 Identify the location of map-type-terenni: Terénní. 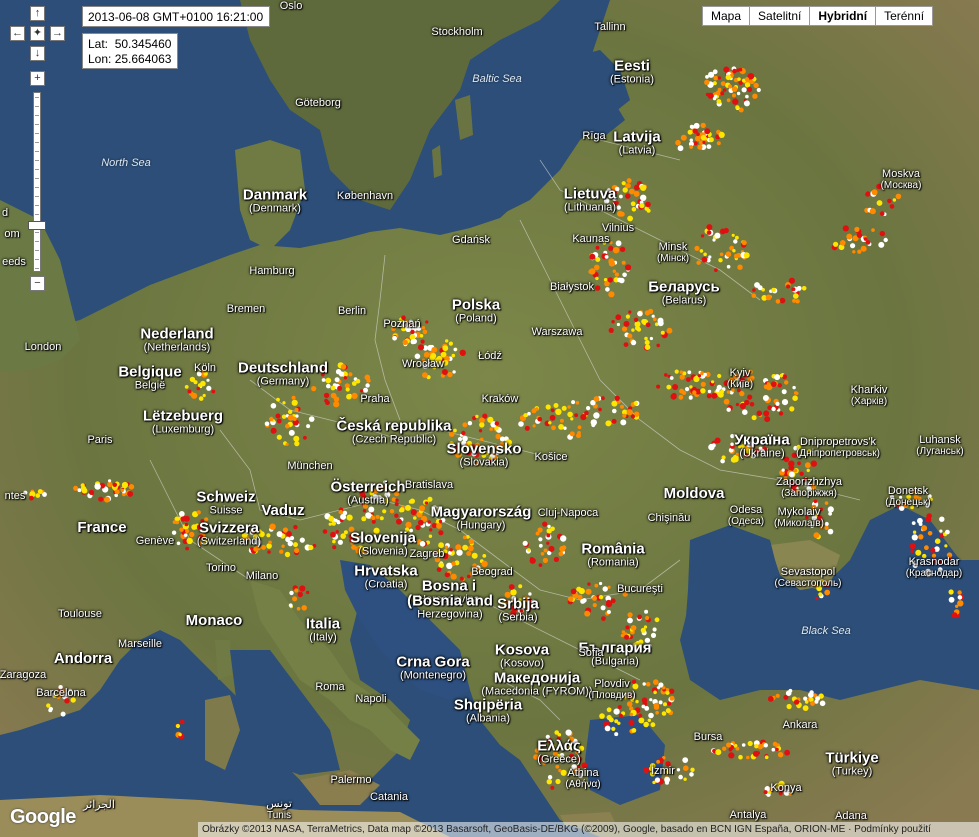
(904, 16).